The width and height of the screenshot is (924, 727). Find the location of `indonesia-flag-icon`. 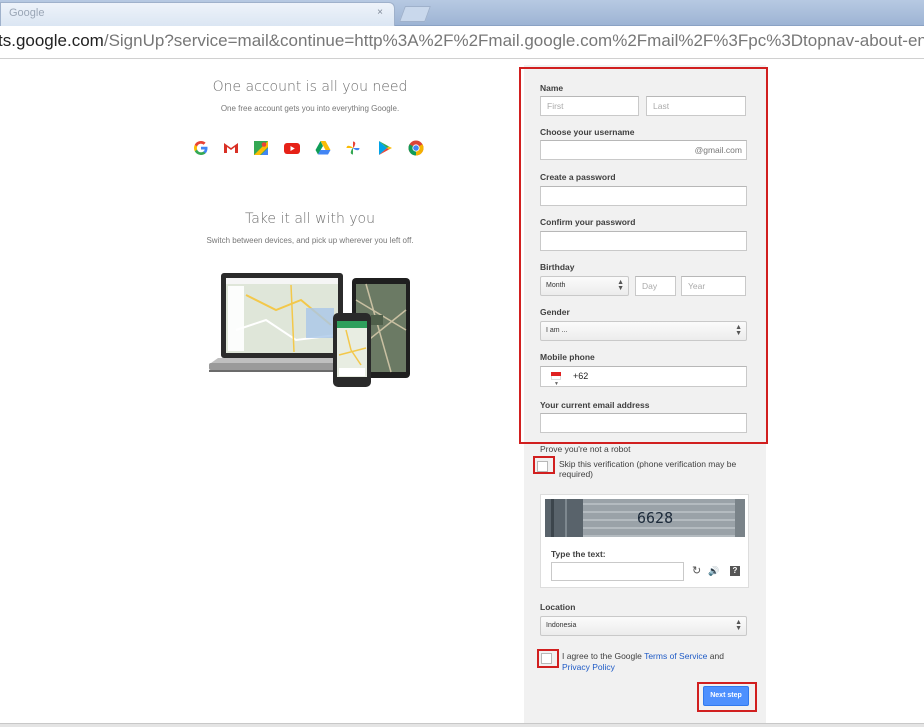

indonesia-flag-icon is located at coordinates (556, 376).